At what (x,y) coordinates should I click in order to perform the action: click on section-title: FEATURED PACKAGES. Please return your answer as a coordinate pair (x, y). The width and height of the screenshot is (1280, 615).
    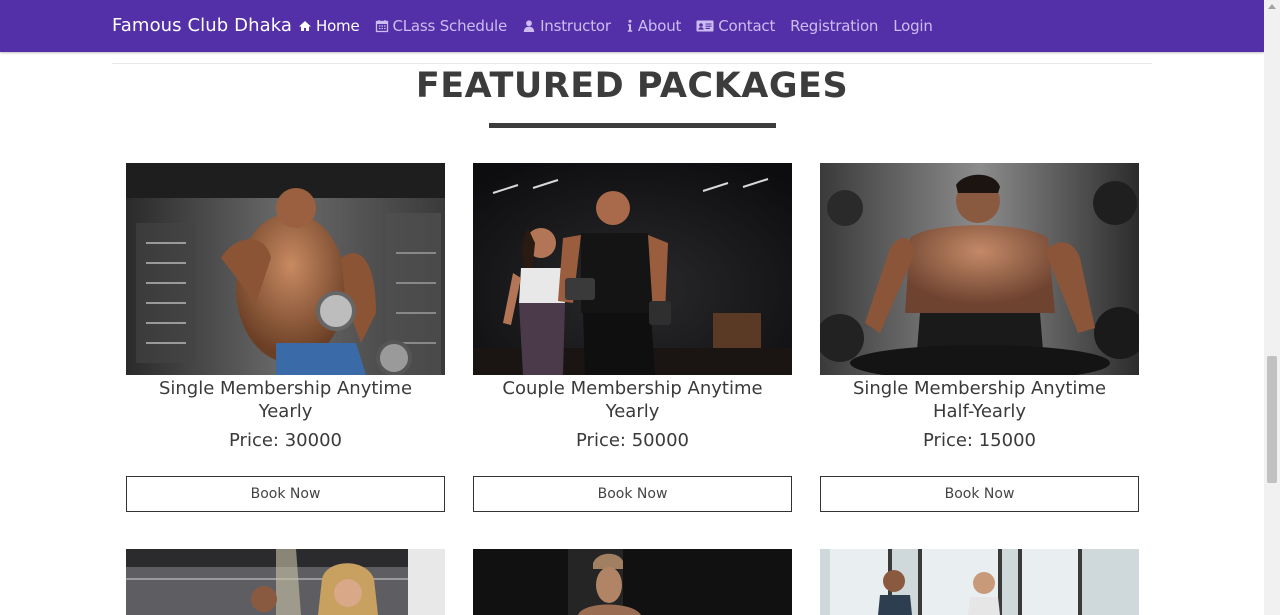
    Looking at the image, I should click on (632, 86).